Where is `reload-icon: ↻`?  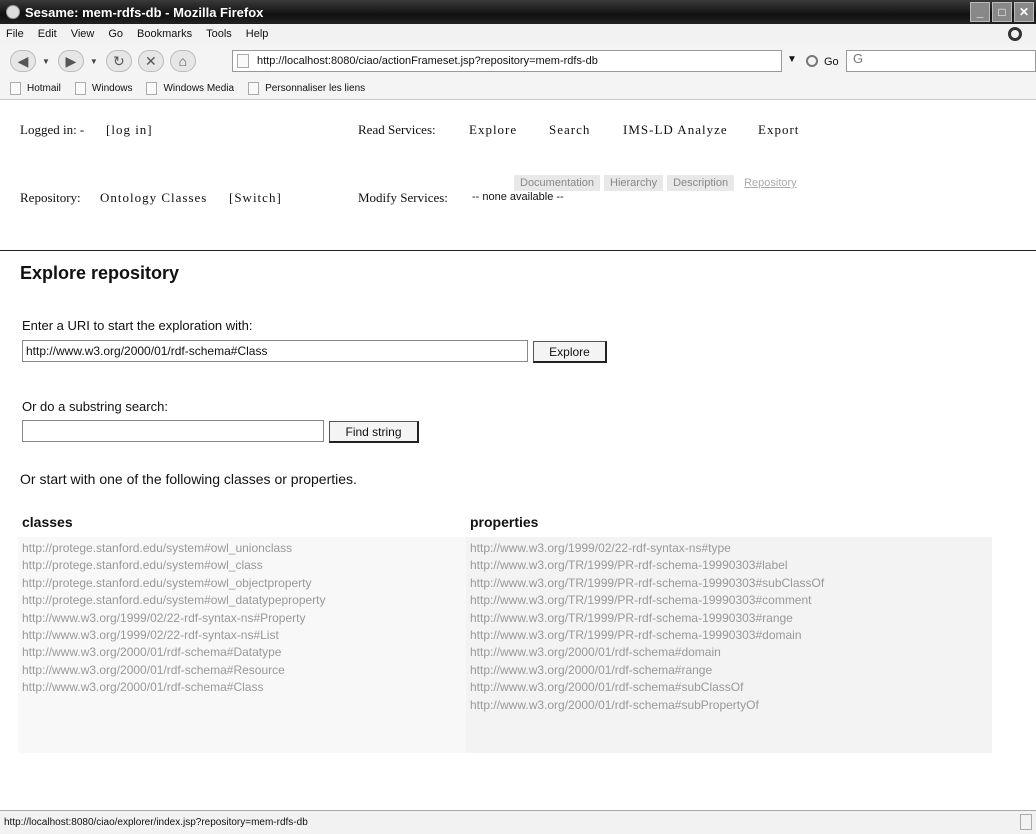 reload-icon: ↻ is located at coordinates (118, 61).